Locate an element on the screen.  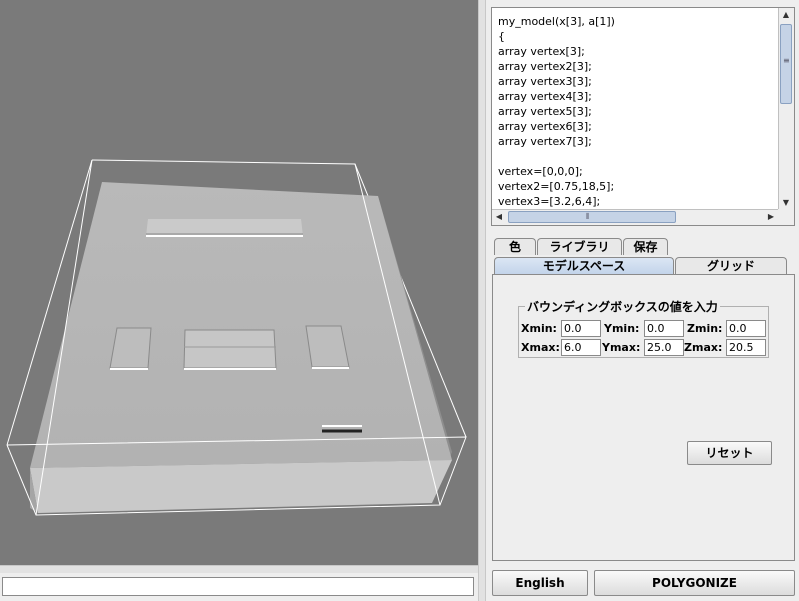
bounding-box-title: バウンディングボックスの値を入力 is located at coordinates (622, 306).